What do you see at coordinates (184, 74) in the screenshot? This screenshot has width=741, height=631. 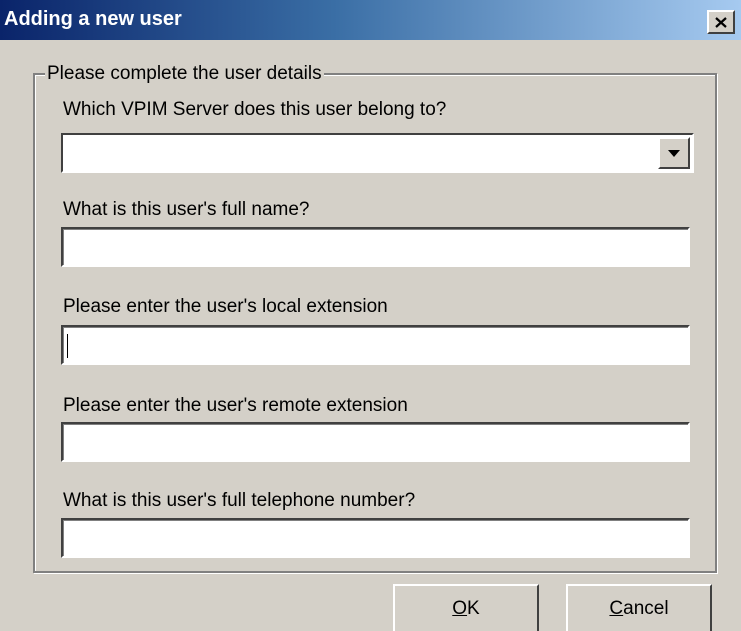 I see `group-legend: Please complete the user details` at bounding box center [184, 74].